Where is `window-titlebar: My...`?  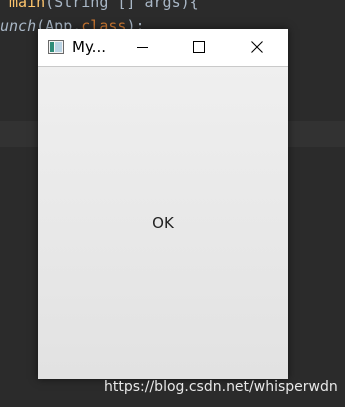 window-titlebar: My... is located at coordinates (163, 47).